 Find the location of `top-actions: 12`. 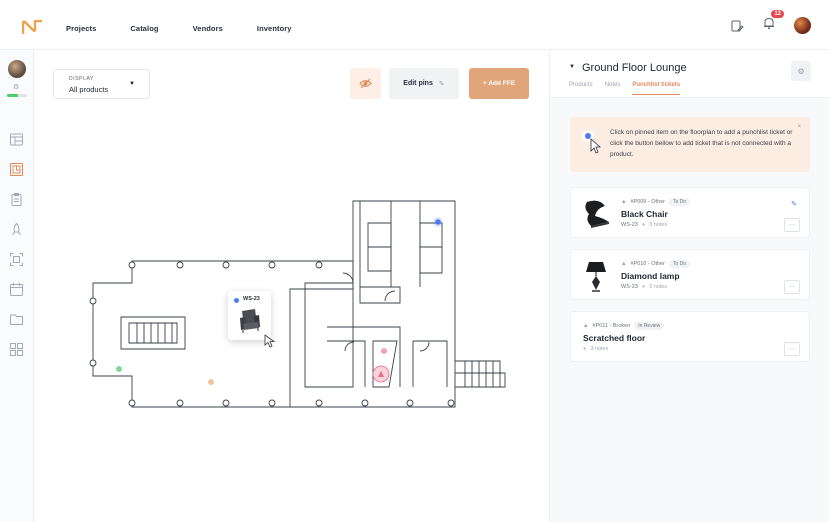

top-actions: 12 is located at coordinates (770, 22).